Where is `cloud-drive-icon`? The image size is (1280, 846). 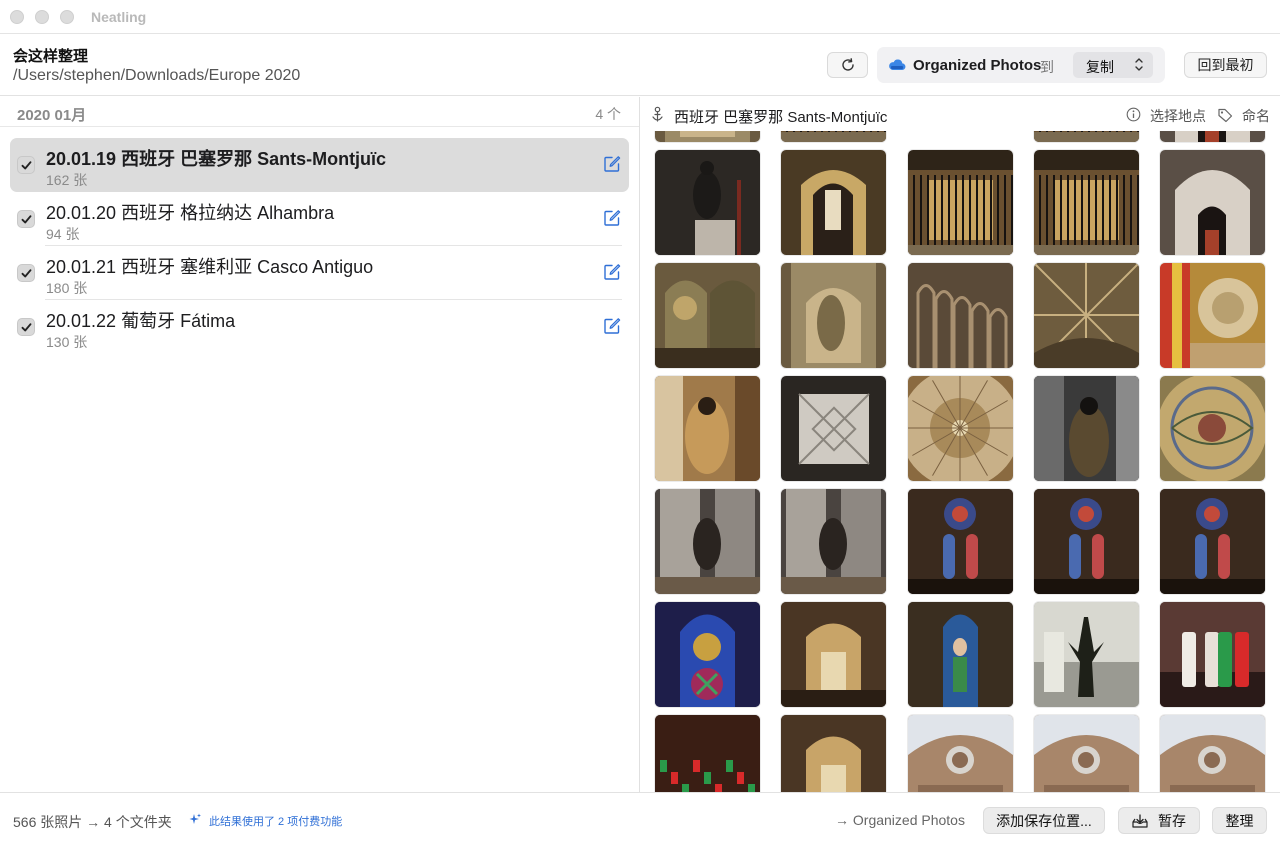 cloud-drive-icon is located at coordinates (897, 65).